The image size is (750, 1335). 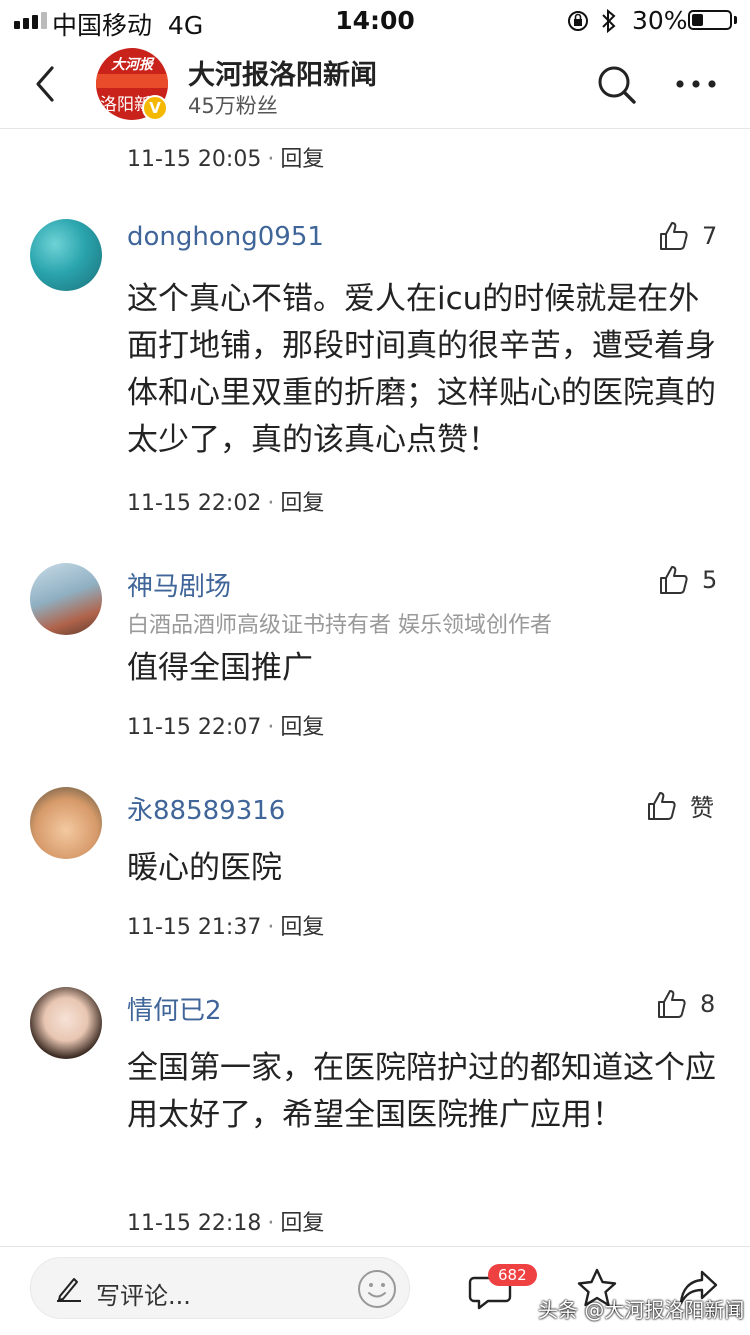 What do you see at coordinates (194, 503) in the screenshot?
I see `comment-time: 11-15 22:02` at bounding box center [194, 503].